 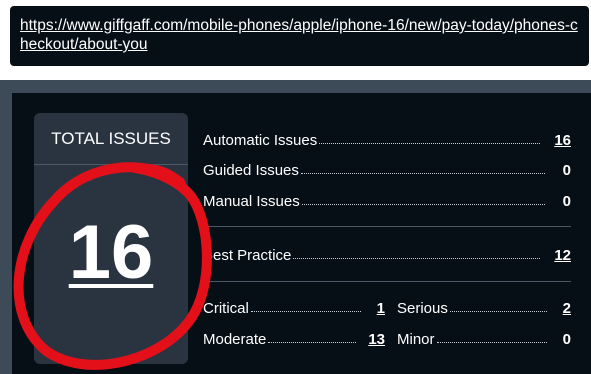 I want to click on minor-row: Minor 0, so click(x=484, y=337).